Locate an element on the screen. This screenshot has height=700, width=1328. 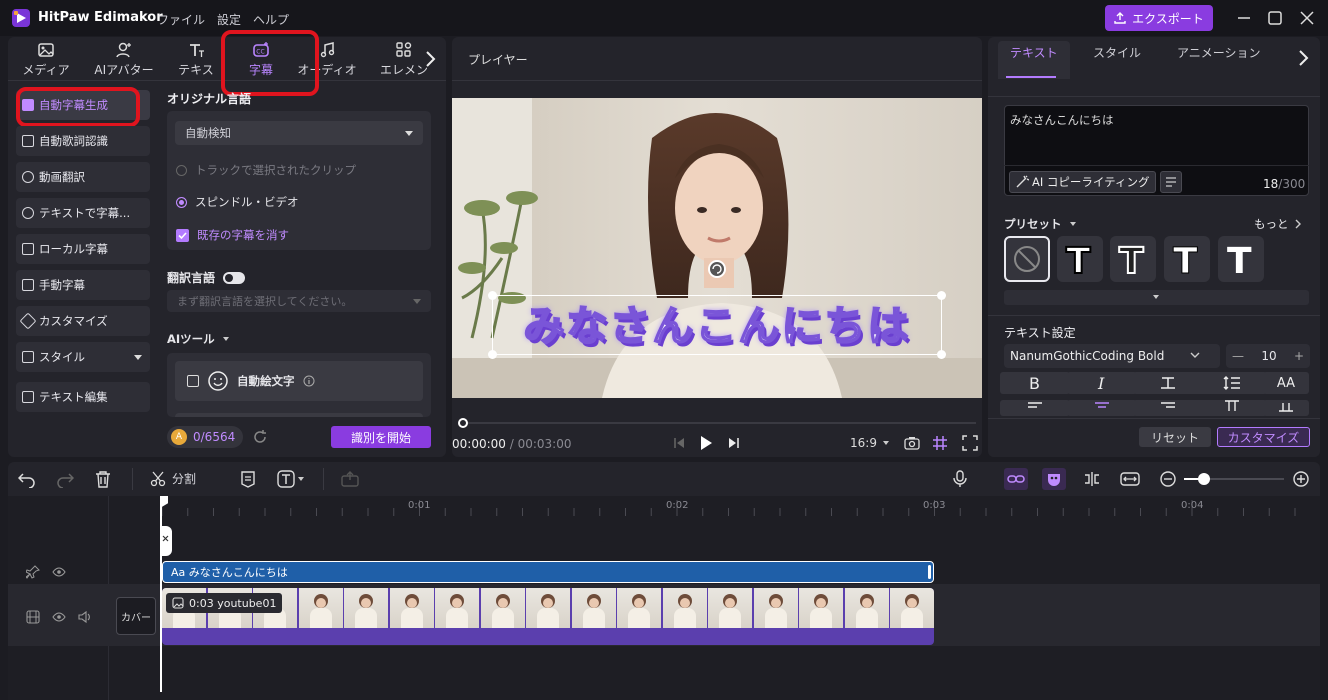
film-icon is located at coordinates (33, 617).